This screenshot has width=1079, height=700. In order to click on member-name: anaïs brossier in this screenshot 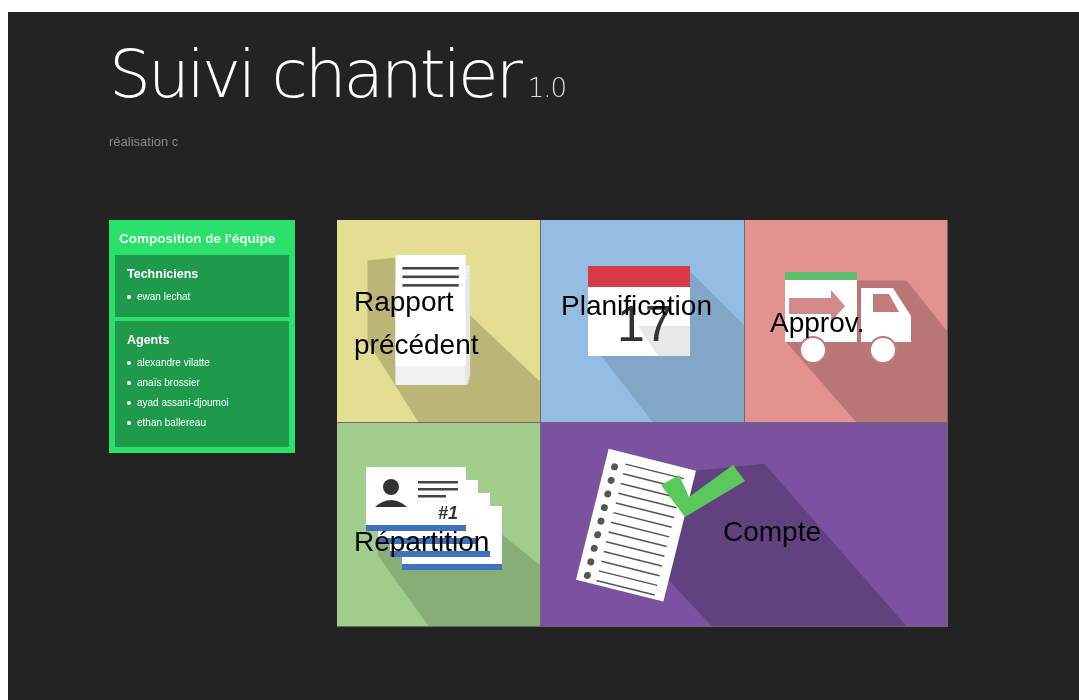, I will do `click(168, 383)`.